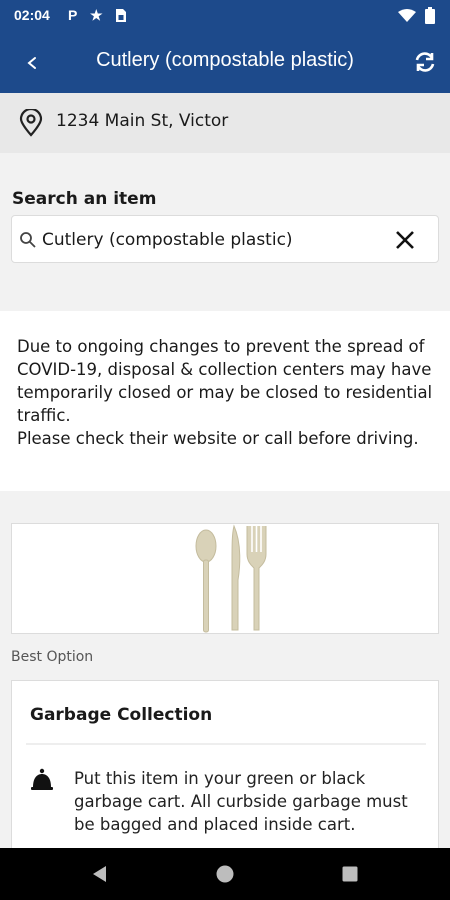 The height and width of the screenshot is (900, 450). Describe the element at coordinates (32, 15) in the screenshot. I see `clock: 02:04` at that location.